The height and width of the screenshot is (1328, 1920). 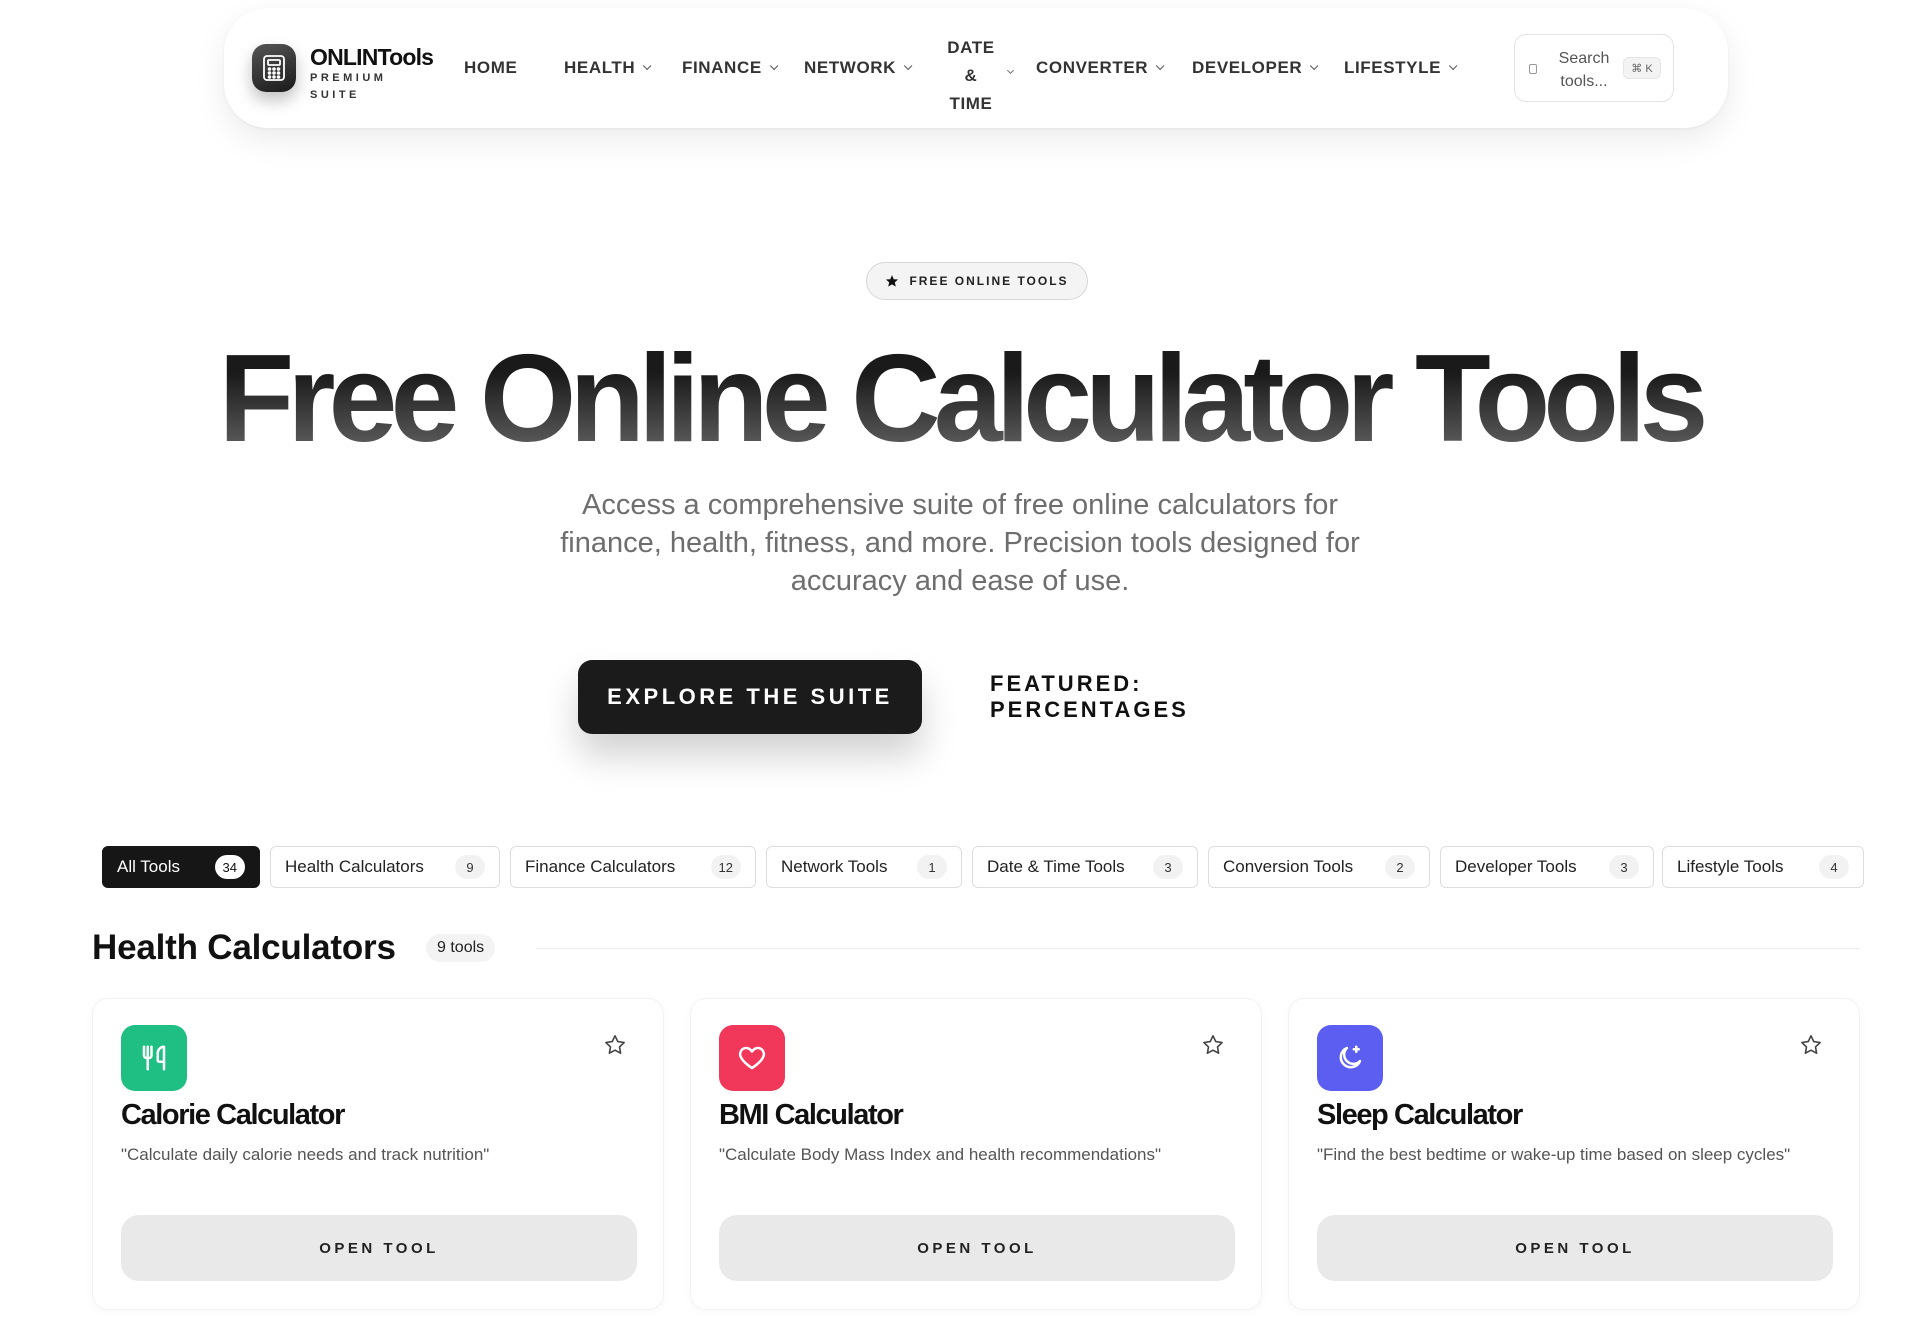 I want to click on nav-health-label: HEALTH, so click(x=600, y=67).